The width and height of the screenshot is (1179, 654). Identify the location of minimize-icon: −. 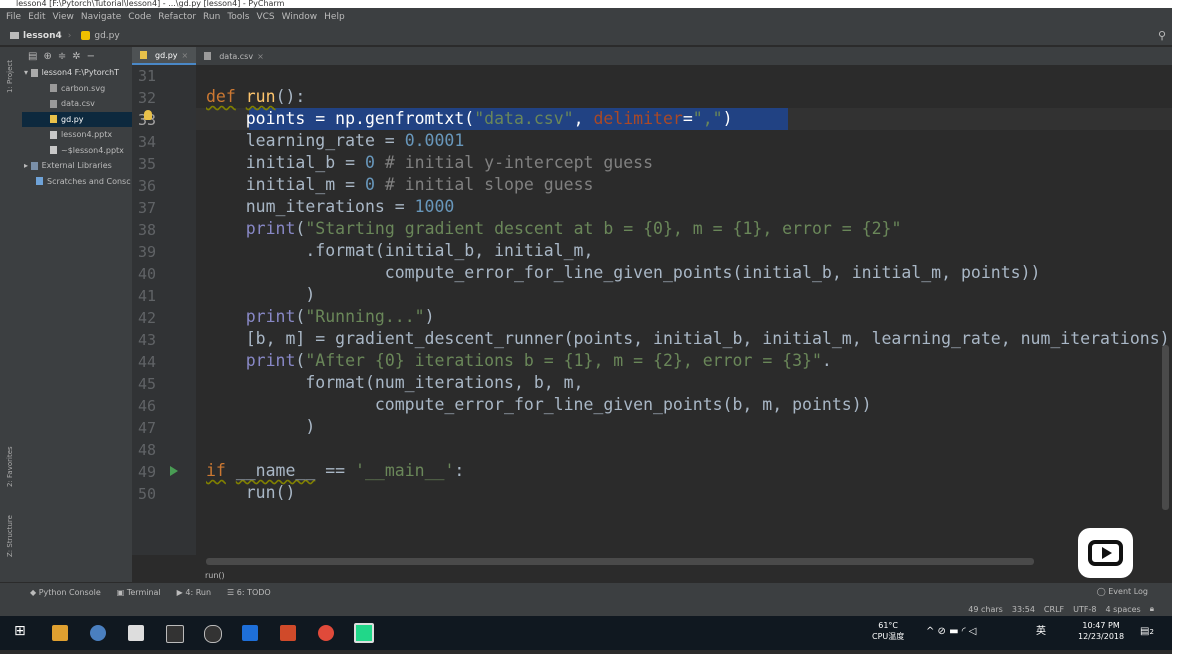
(91, 56).